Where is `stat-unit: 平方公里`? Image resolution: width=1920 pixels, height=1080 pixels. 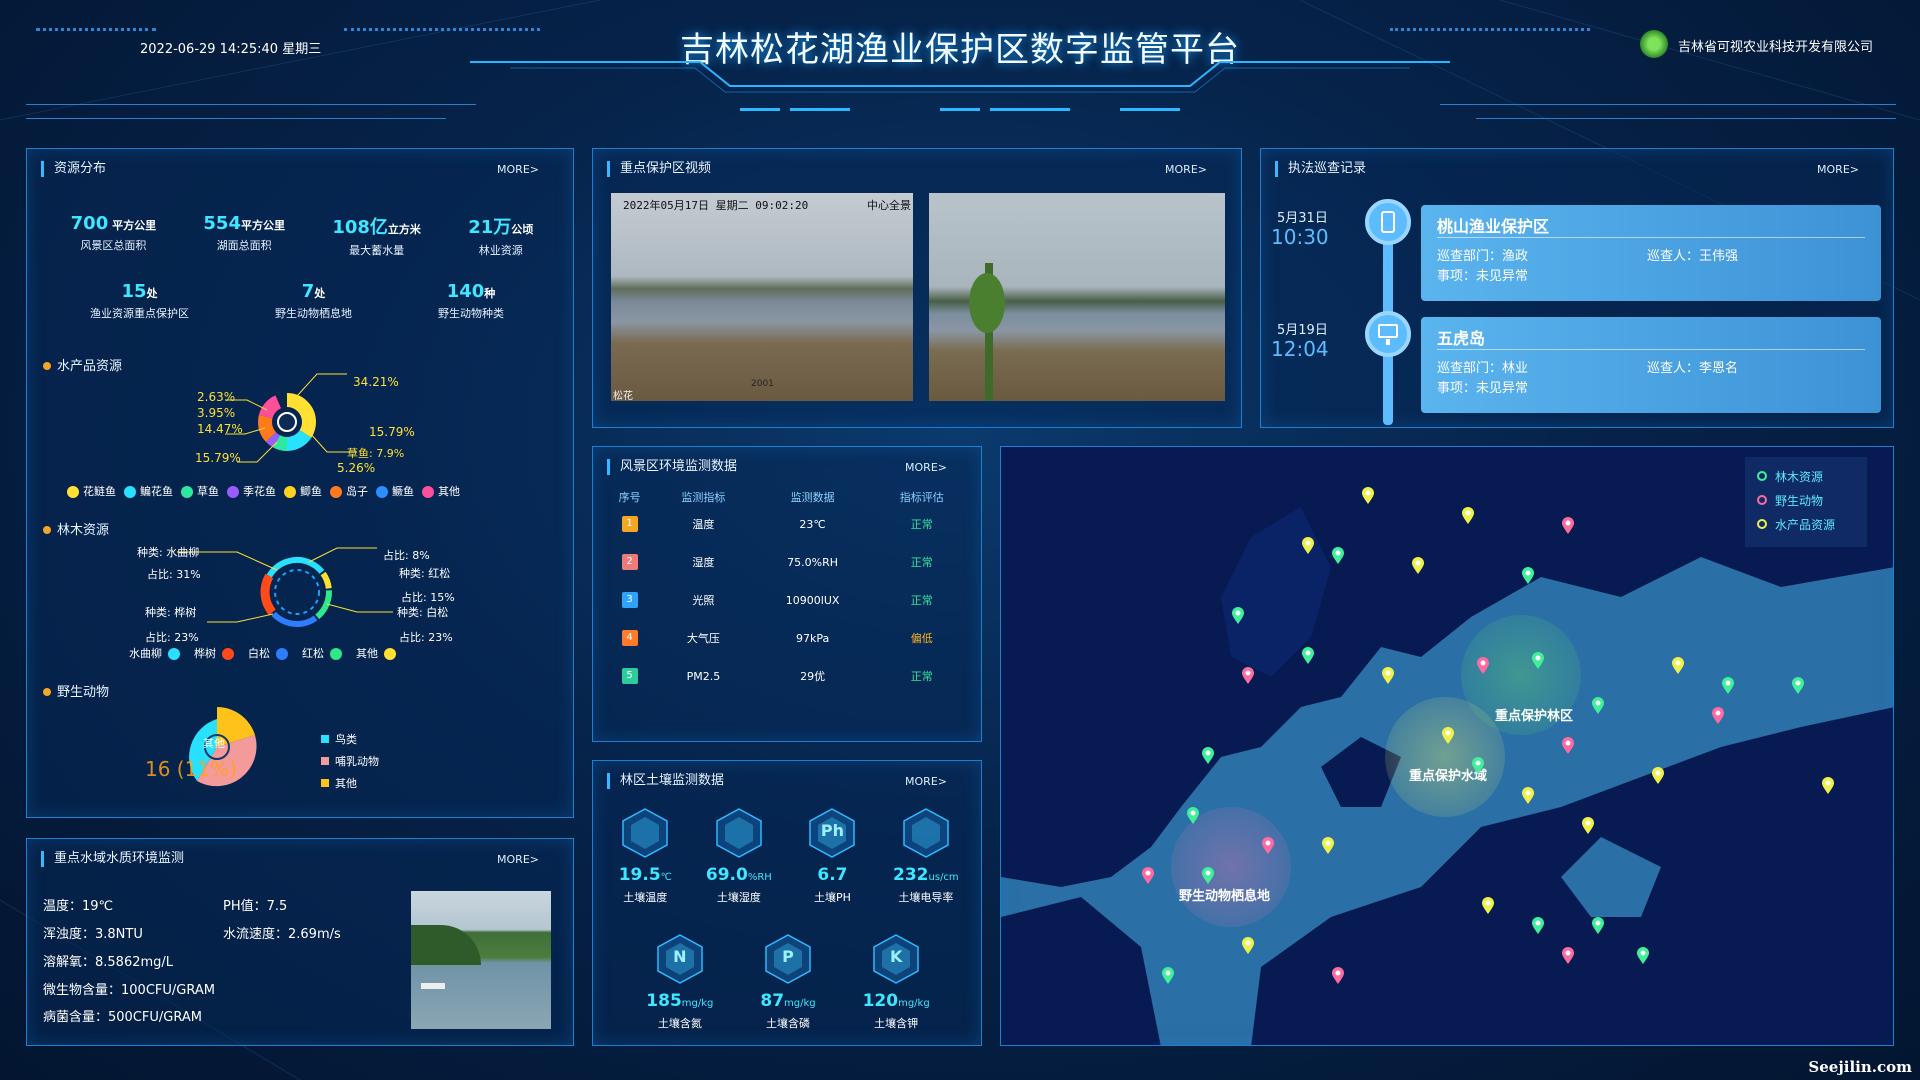 stat-unit: 平方公里 is located at coordinates (262, 225).